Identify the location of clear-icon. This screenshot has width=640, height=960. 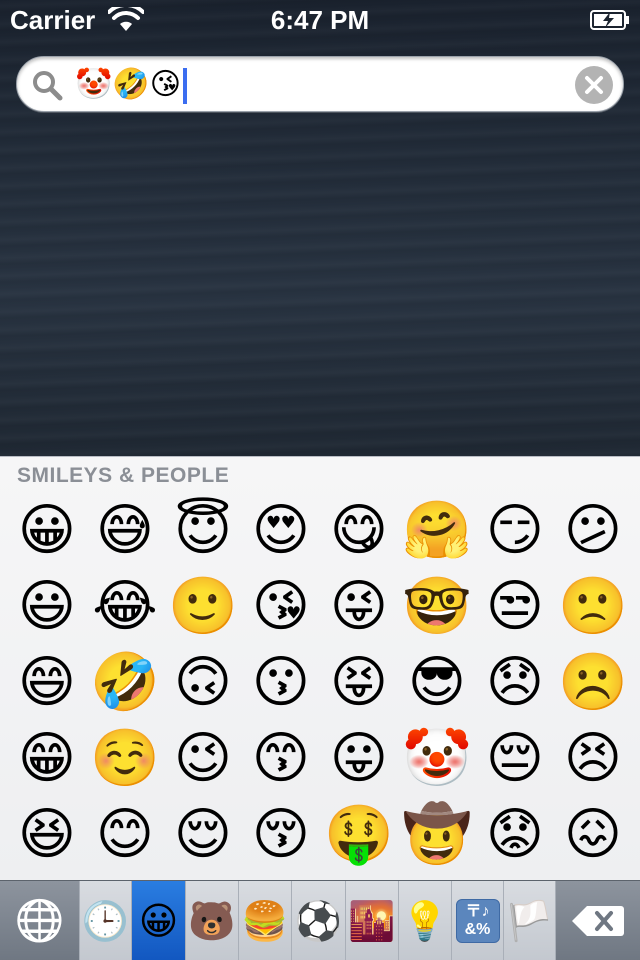
(594, 85).